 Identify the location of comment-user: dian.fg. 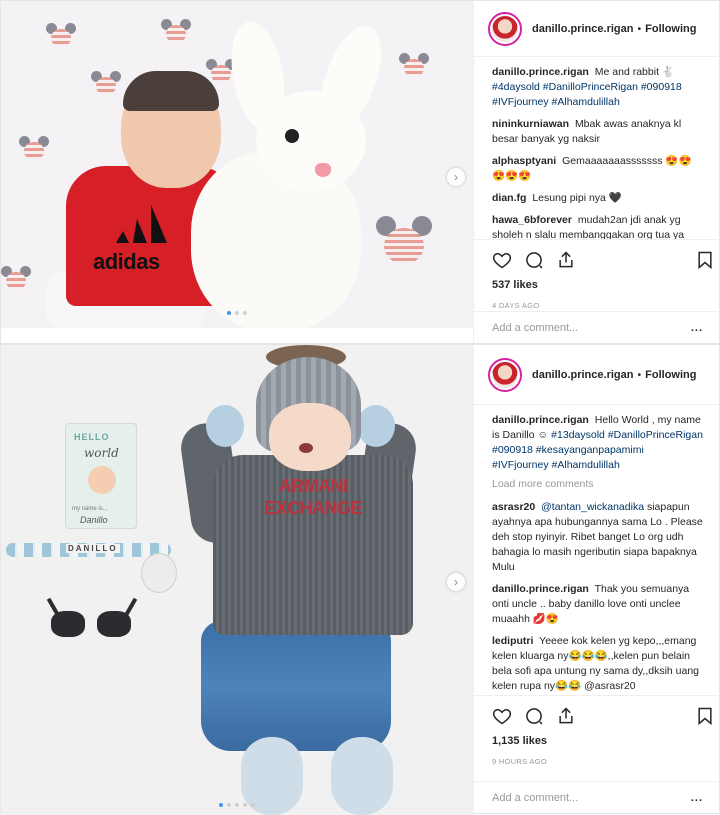
(509, 198).